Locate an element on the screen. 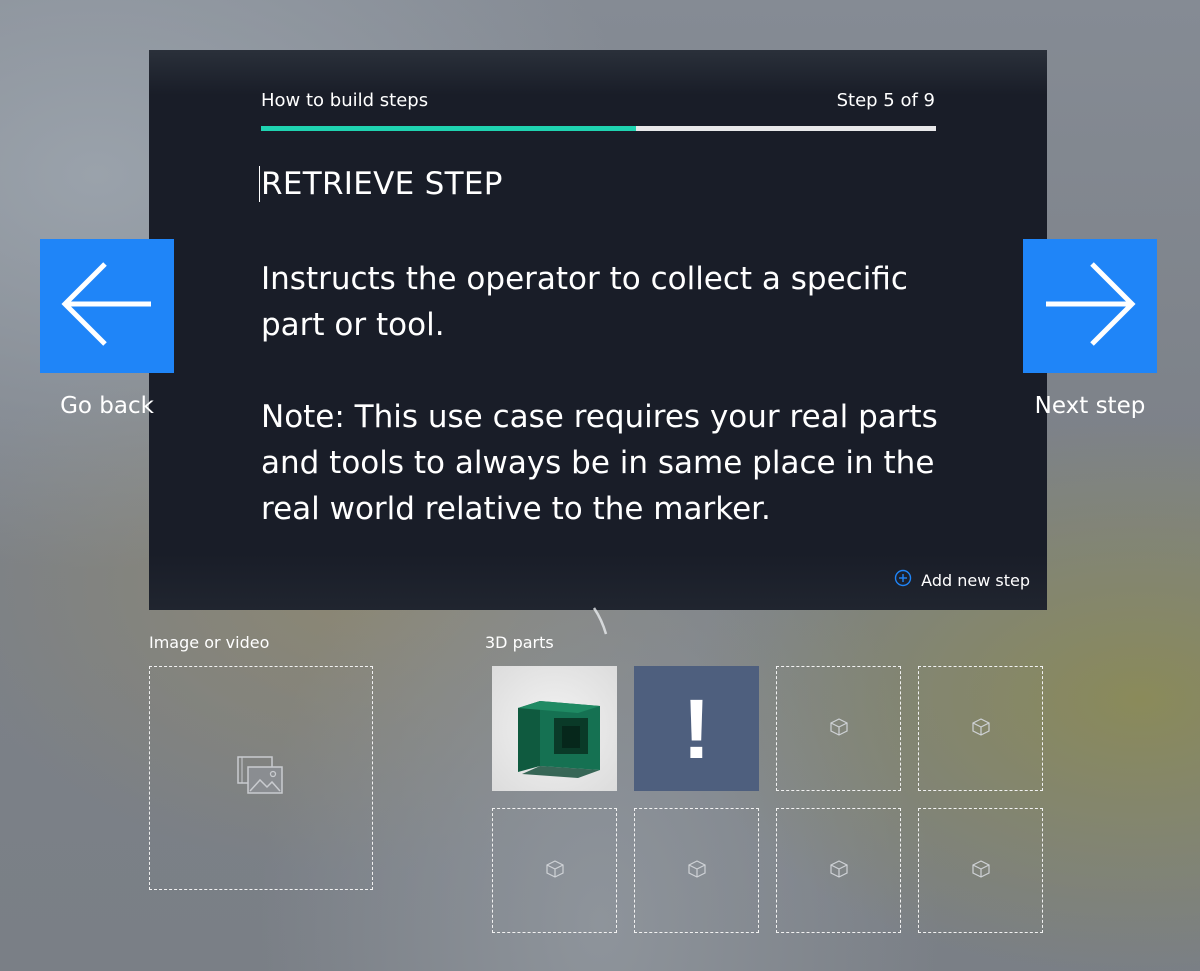 The height and width of the screenshot is (971, 1200). green-part-model-icon is located at coordinates (559, 739).